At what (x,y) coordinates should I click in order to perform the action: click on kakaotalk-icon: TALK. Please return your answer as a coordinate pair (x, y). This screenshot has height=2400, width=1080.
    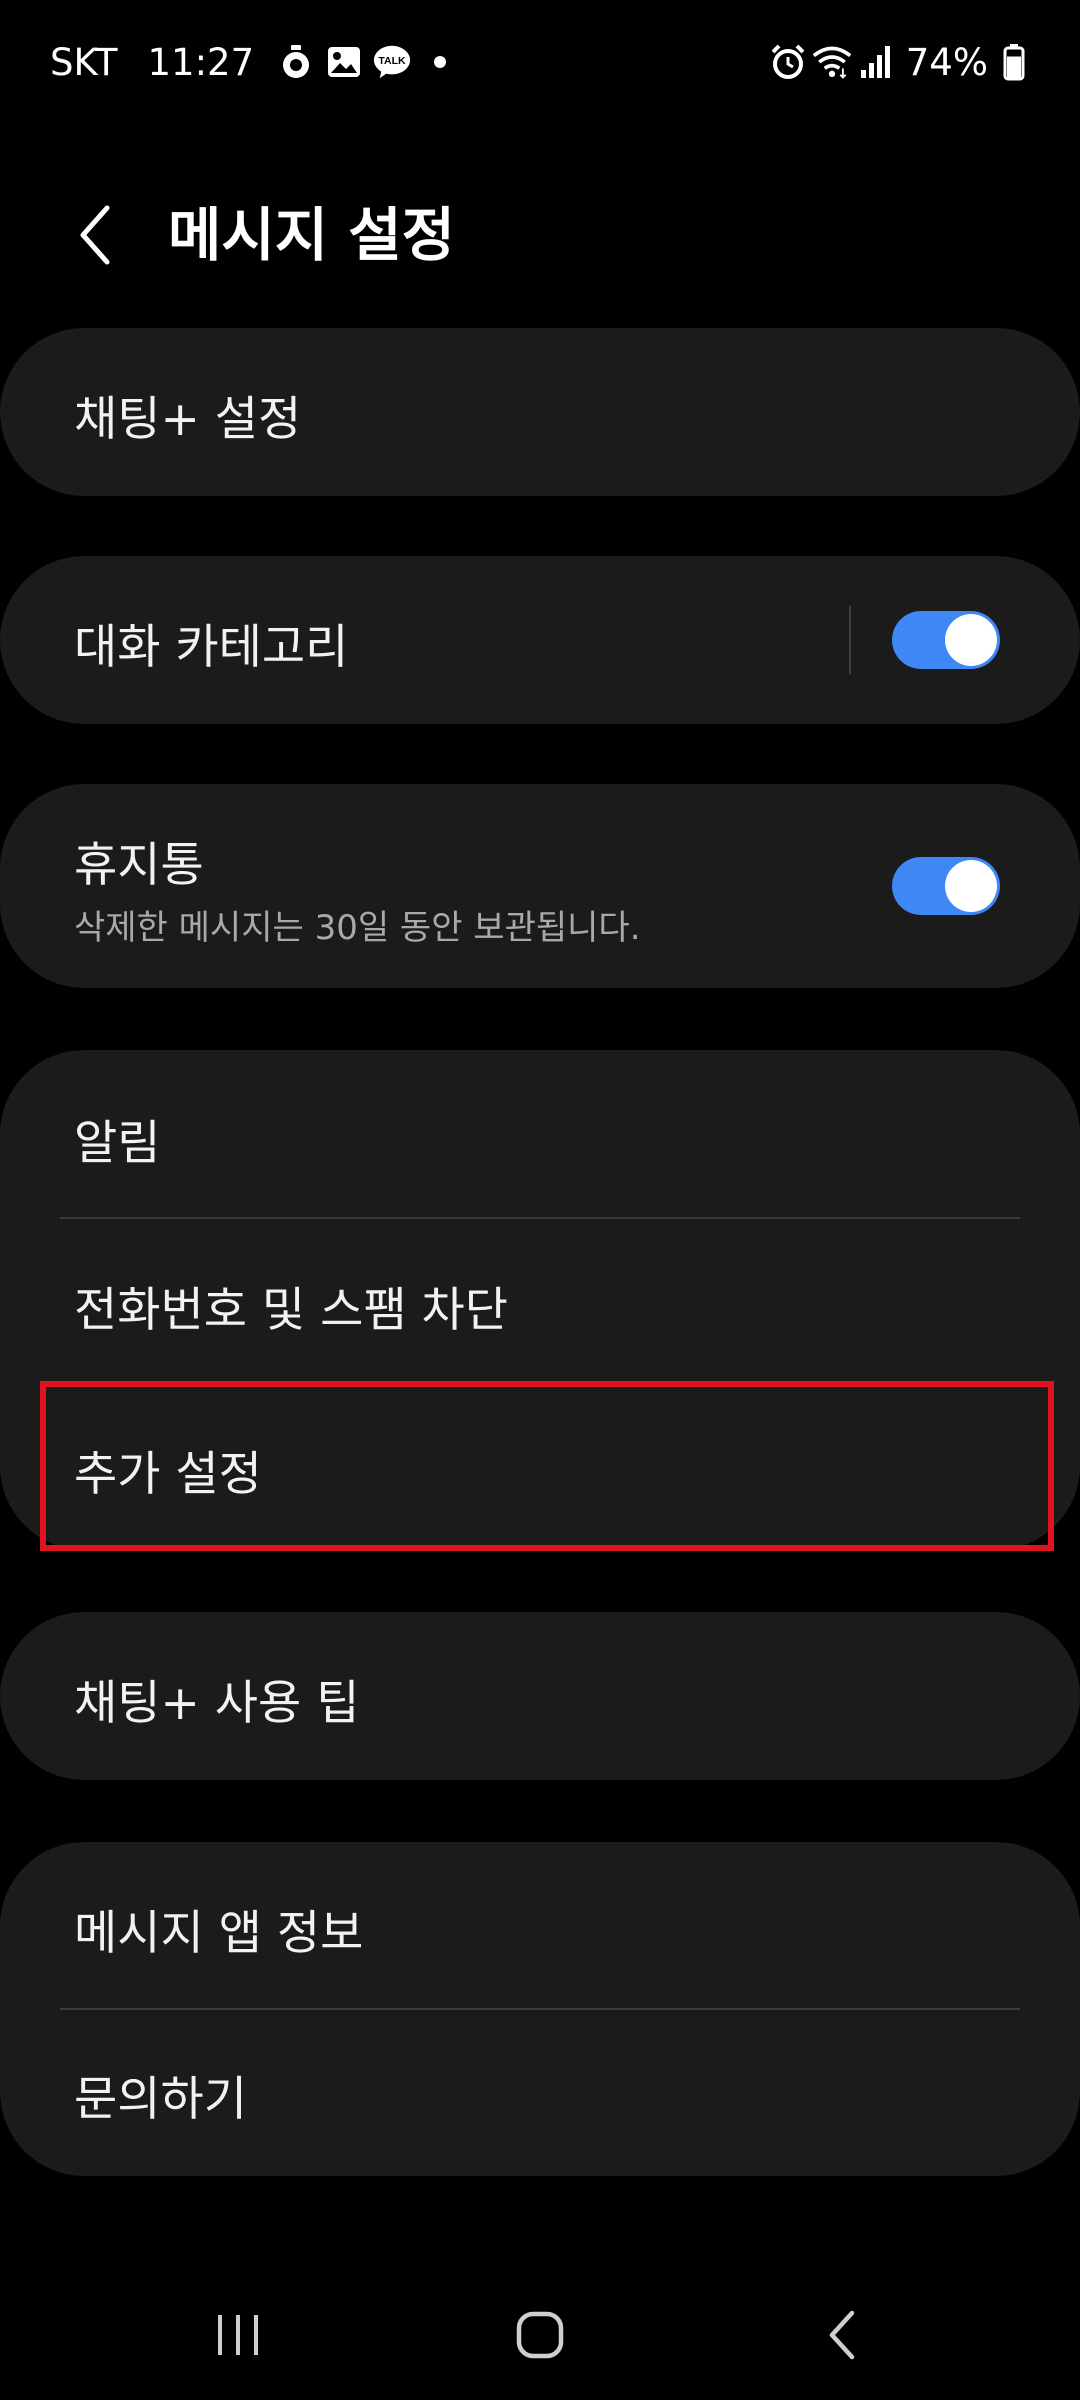
    Looking at the image, I should click on (392, 62).